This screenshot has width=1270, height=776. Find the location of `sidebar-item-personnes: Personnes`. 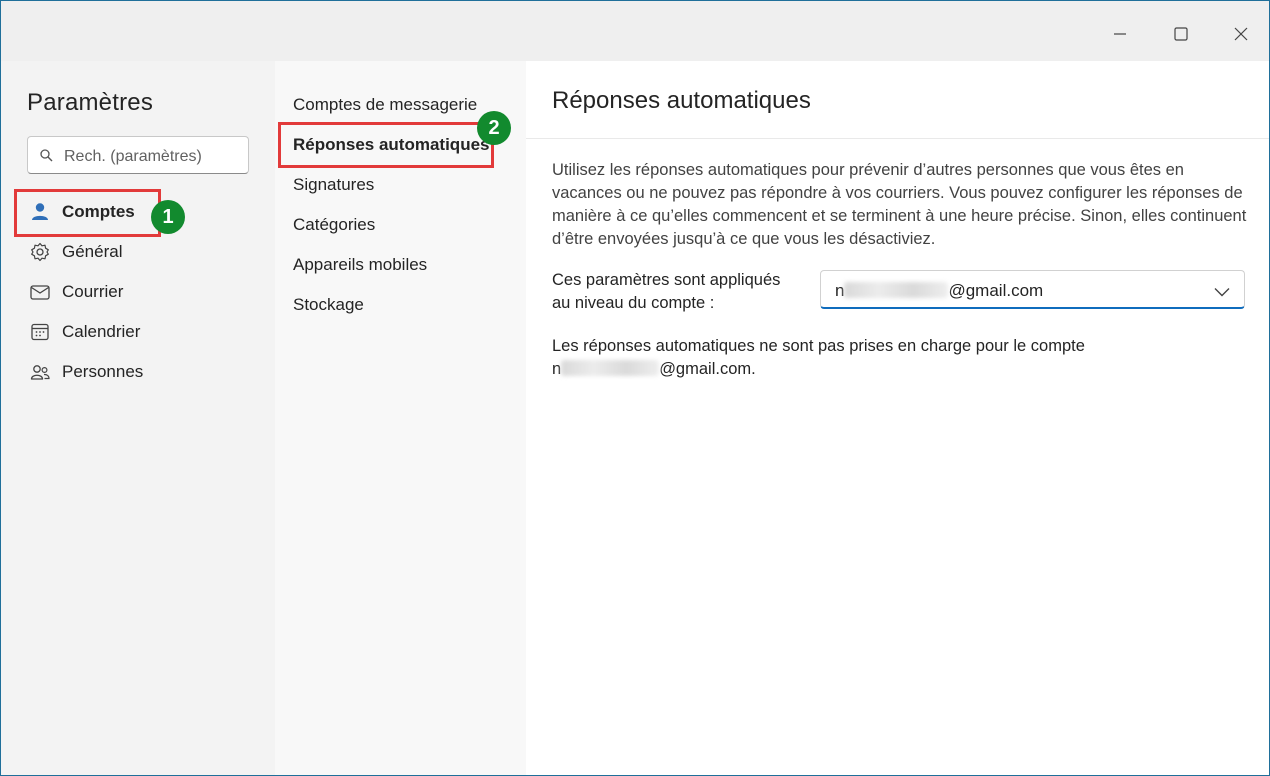

sidebar-item-personnes: Personnes is located at coordinates (143, 372).